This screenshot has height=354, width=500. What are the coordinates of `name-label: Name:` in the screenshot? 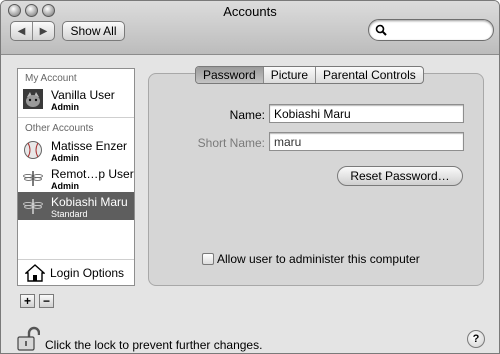 It's located at (247, 115).